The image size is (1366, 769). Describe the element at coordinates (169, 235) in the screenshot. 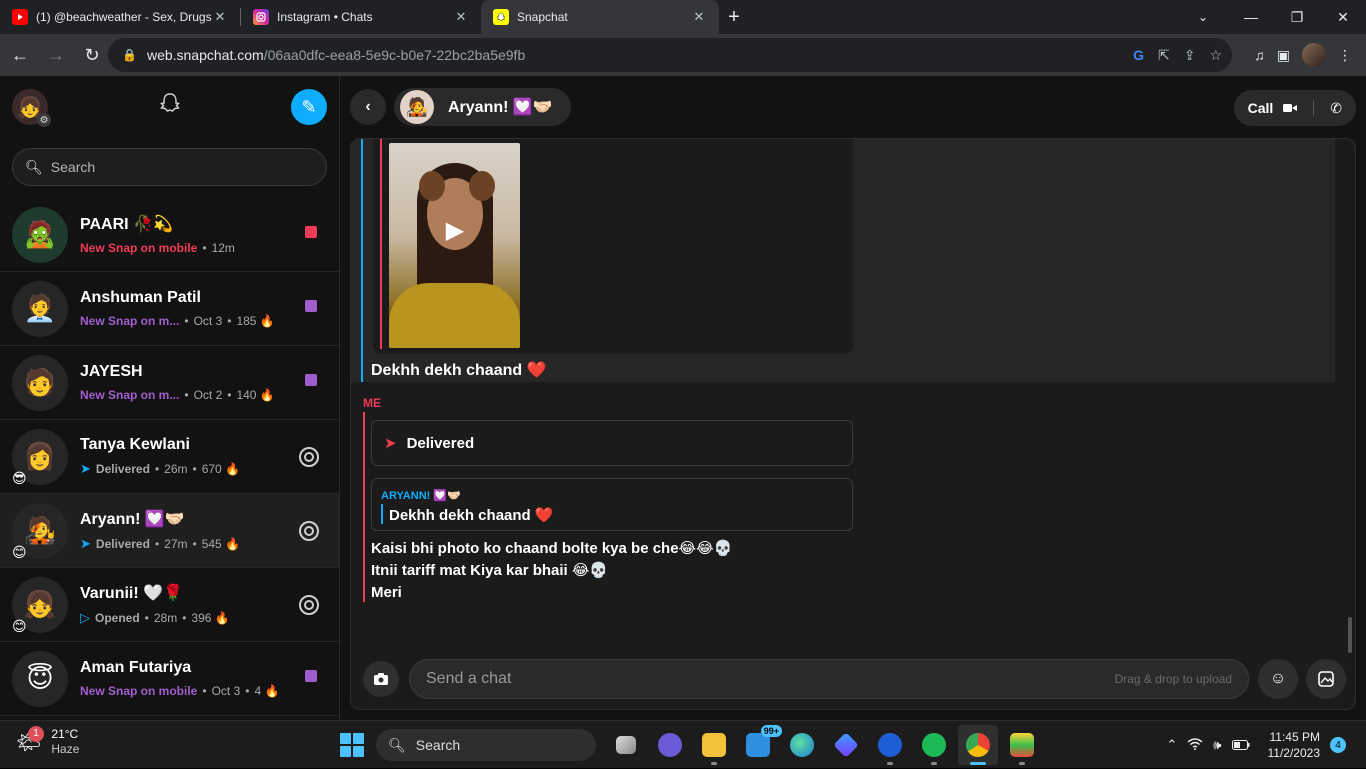

I see `chat-item-paari: 🧟 PAARI 🥀💫 New Snap on mobile • 12m` at that location.